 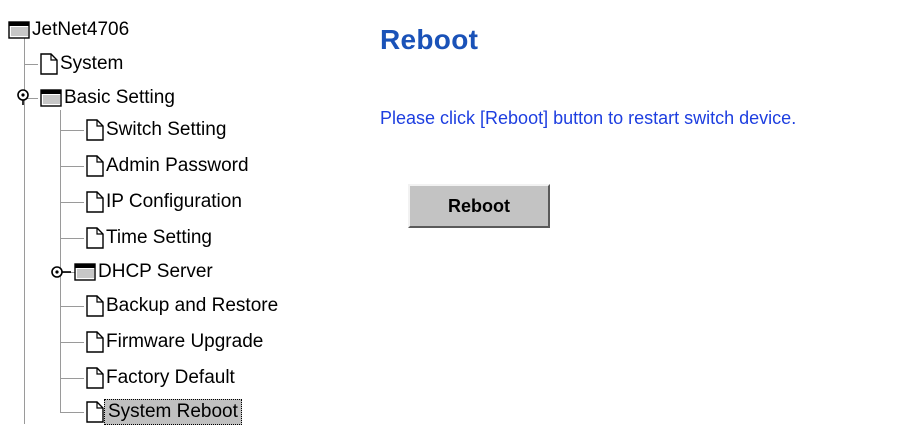 I want to click on tree-label-basic-setting: Basic Setting, so click(x=119, y=97).